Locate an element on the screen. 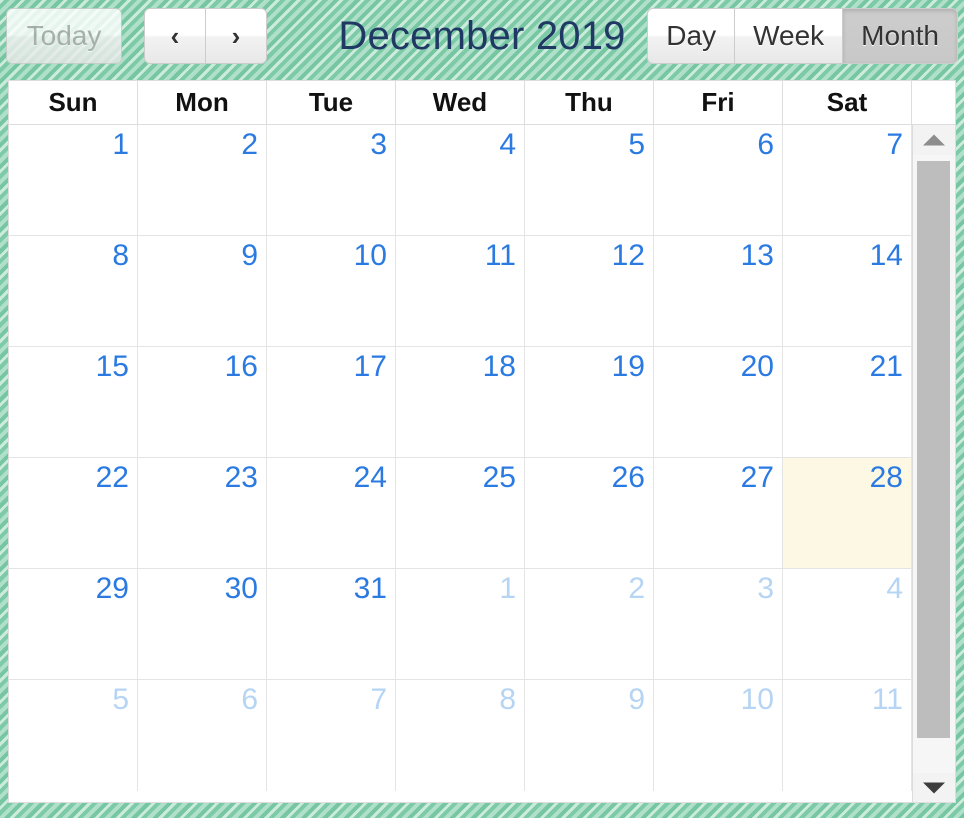 This screenshot has width=964, height=818. day-cell: 29 is located at coordinates (73, 624).